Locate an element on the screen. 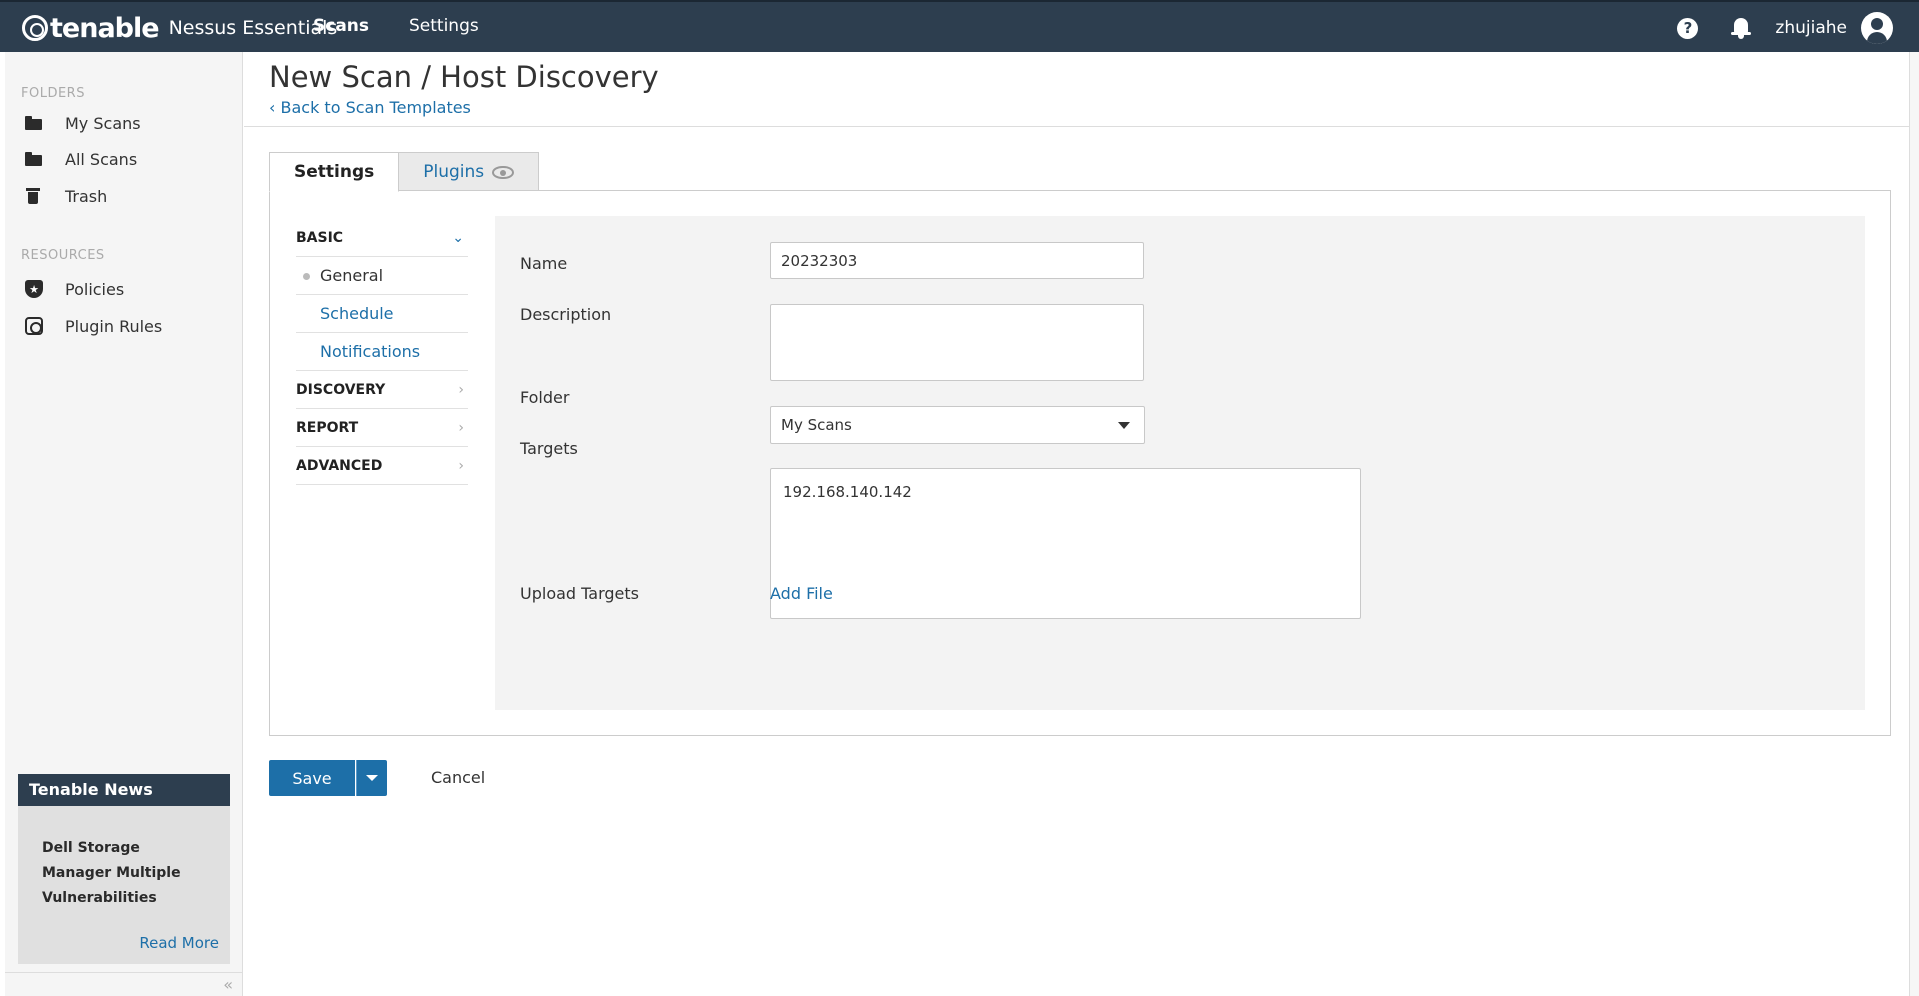 This screenshot has width=1919, height=996. menu-section-basic: BASIC ⌄ is located at coordinates (382, 238).